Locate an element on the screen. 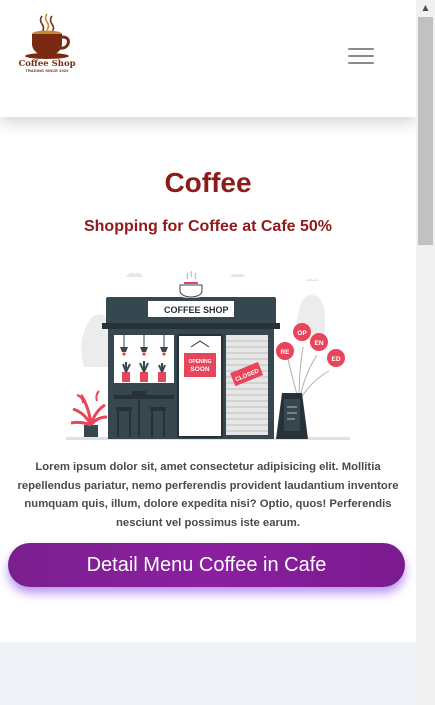  scroll-up-arrow-icon: ▲ is located at coordinates (425, 8).